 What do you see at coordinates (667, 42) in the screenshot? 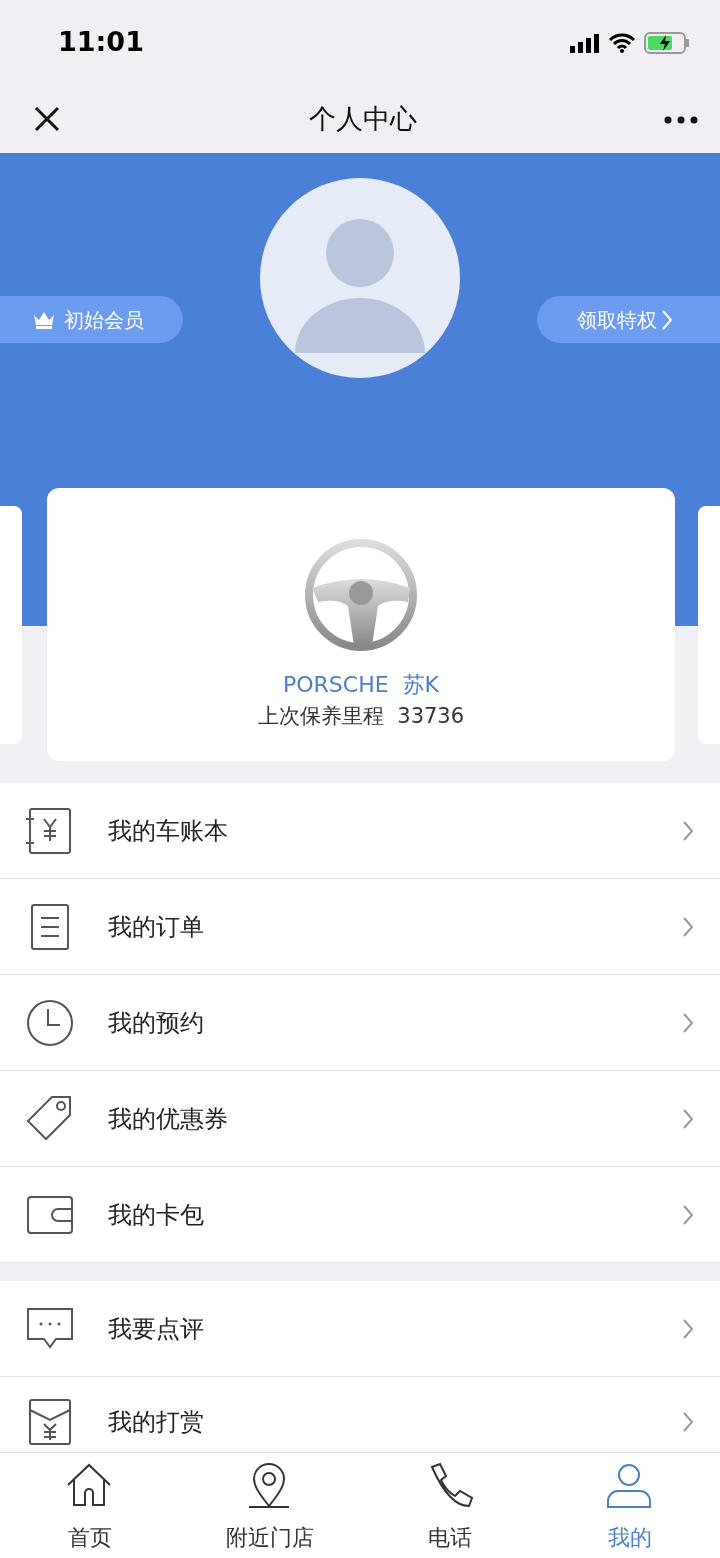
I see `battery-icon` at bounding box center [667, 42].